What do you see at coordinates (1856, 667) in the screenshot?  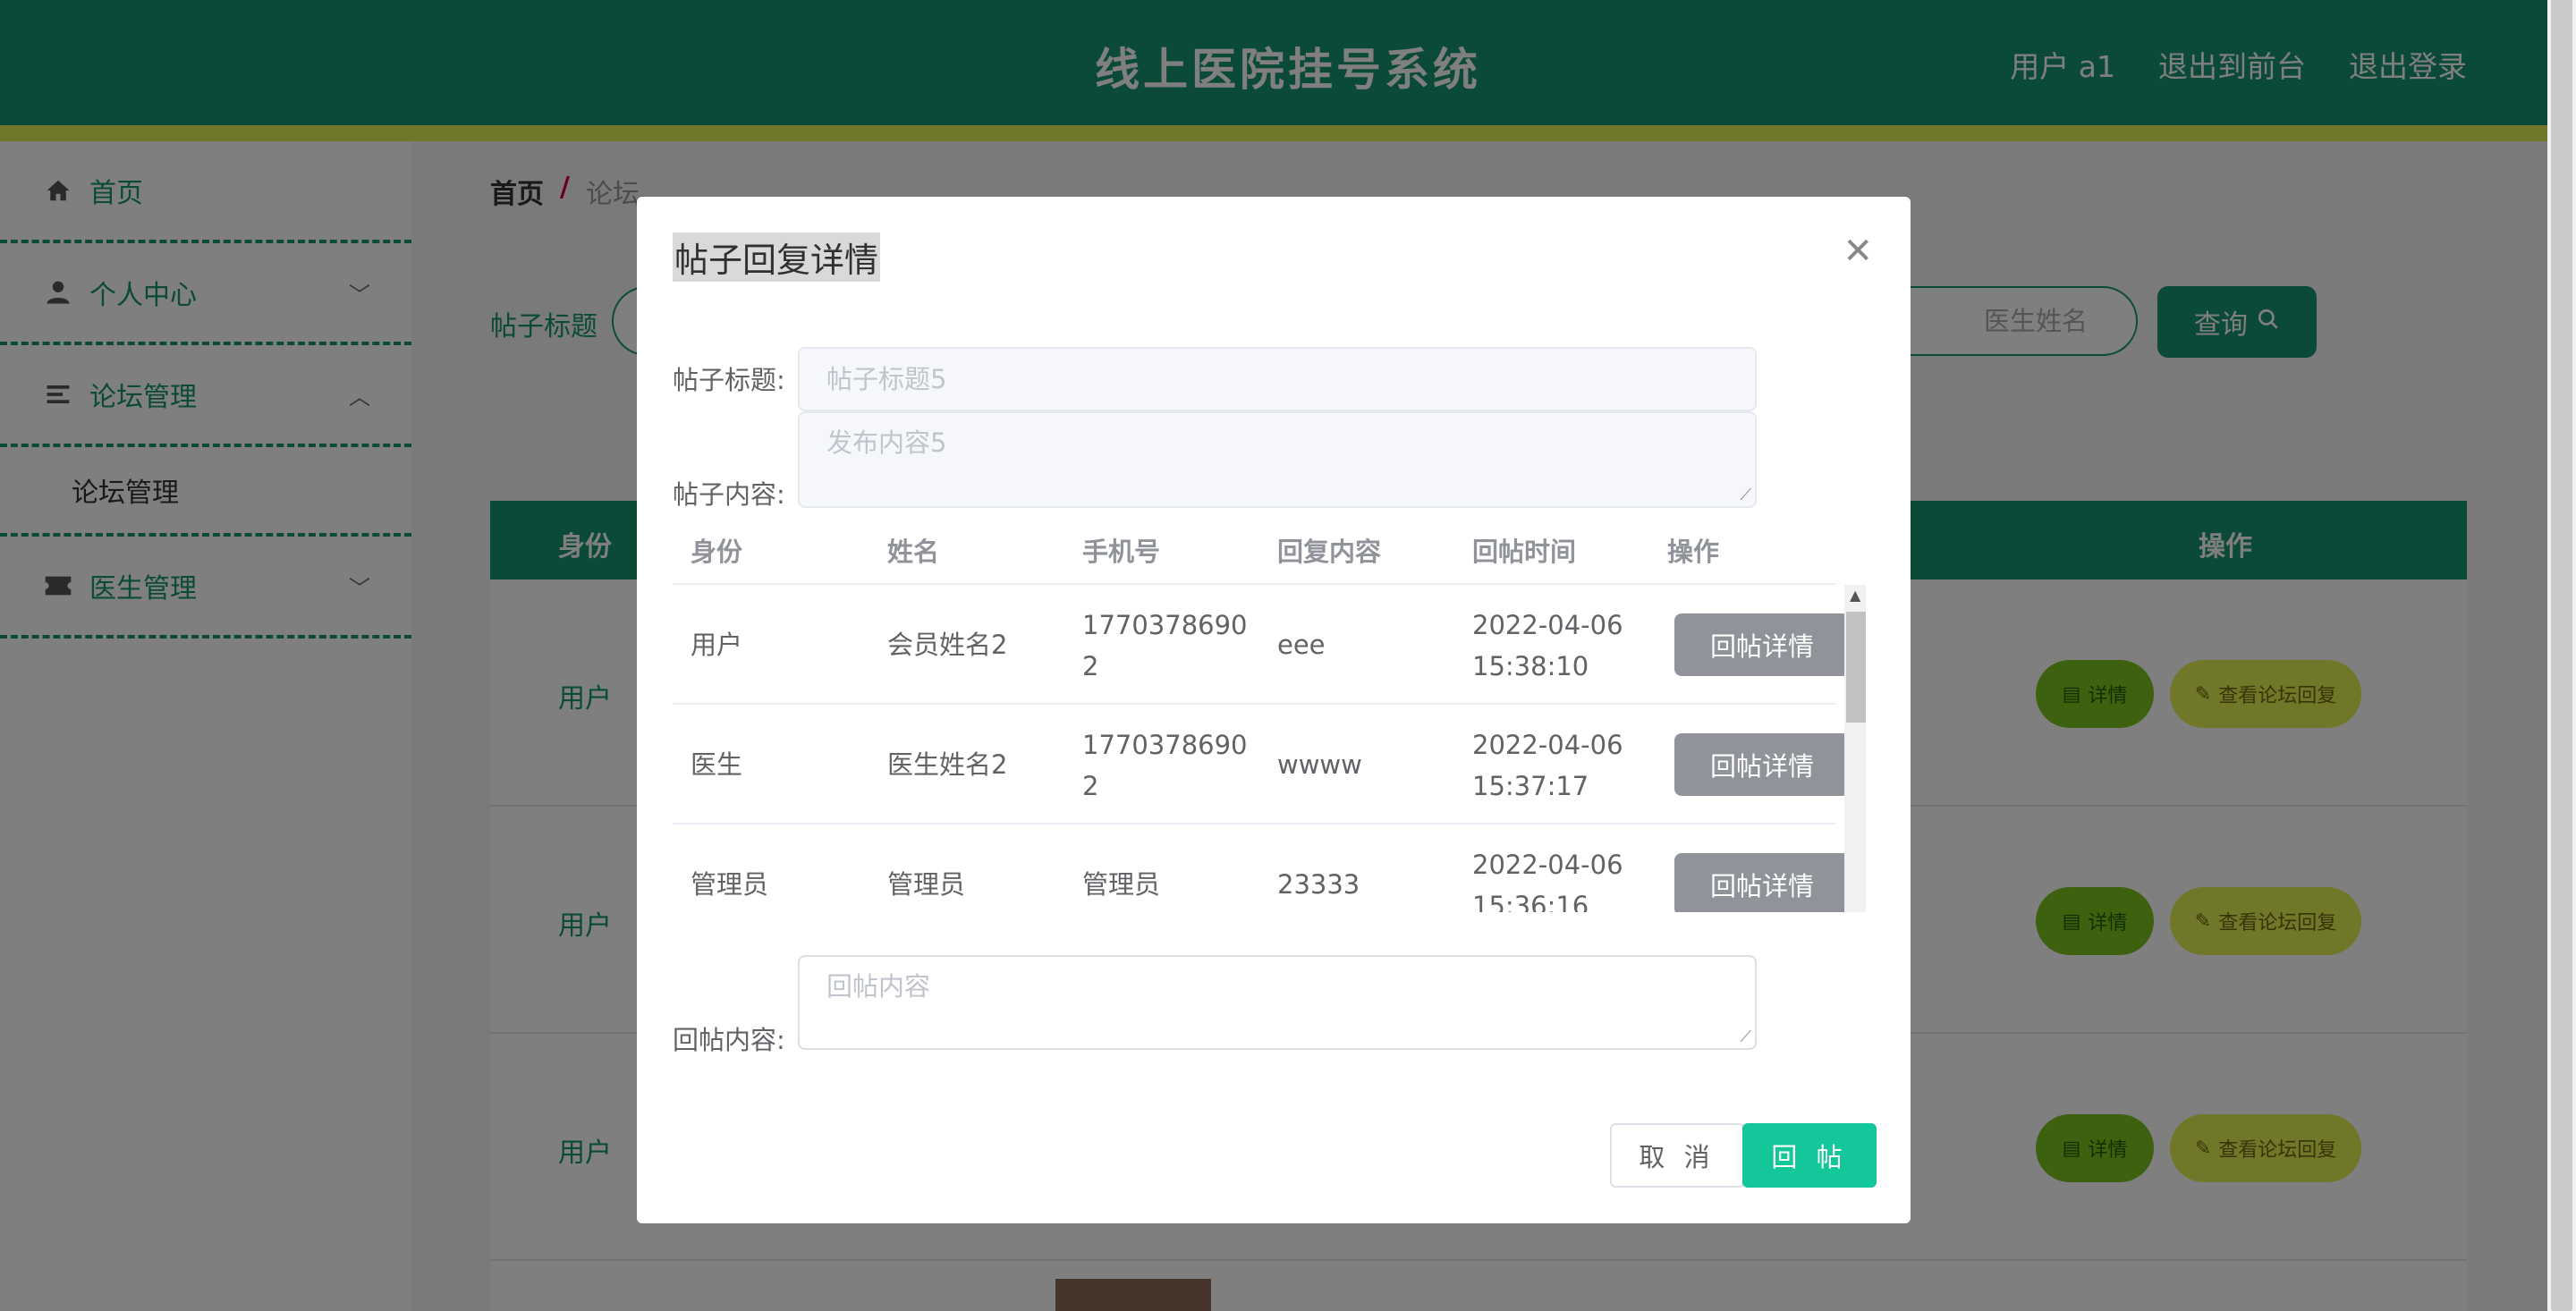 I see `replies-scrollbar-thumb` at bounding box center [1856, 667].